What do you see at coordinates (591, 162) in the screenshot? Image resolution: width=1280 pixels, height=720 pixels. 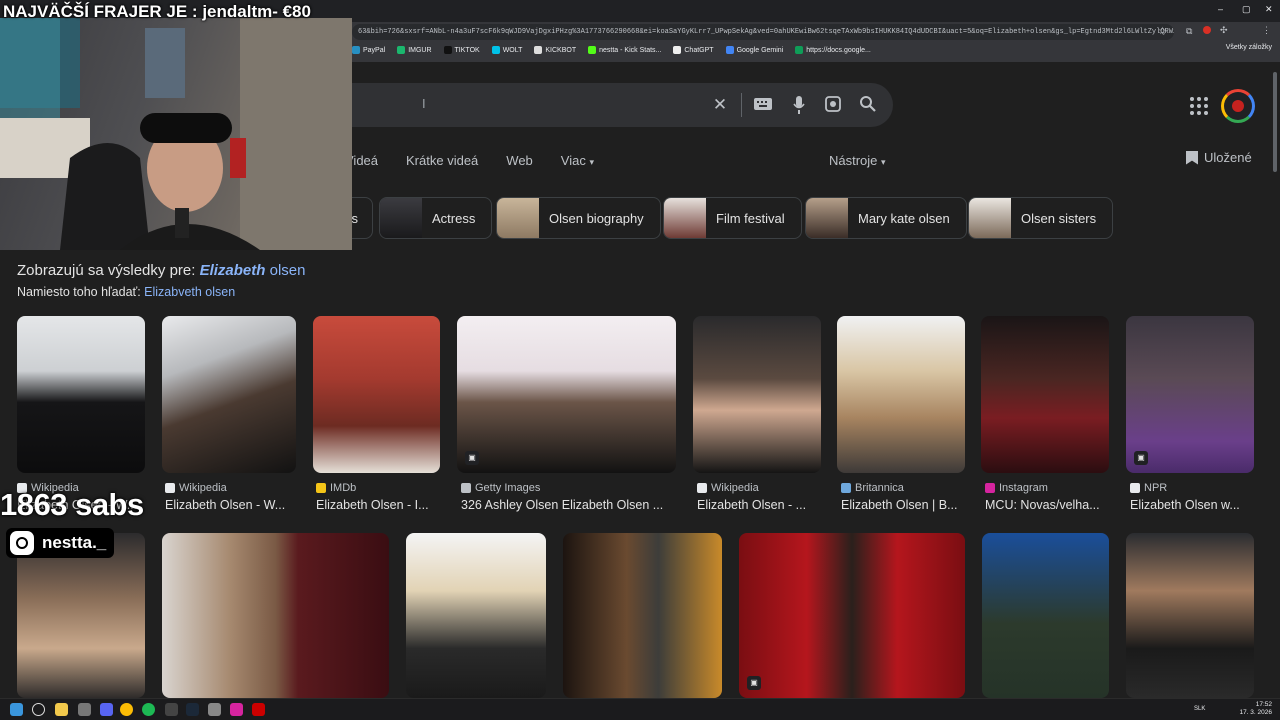 I see `chevron-down-icon: ▾` at bounding box center [591, 162].